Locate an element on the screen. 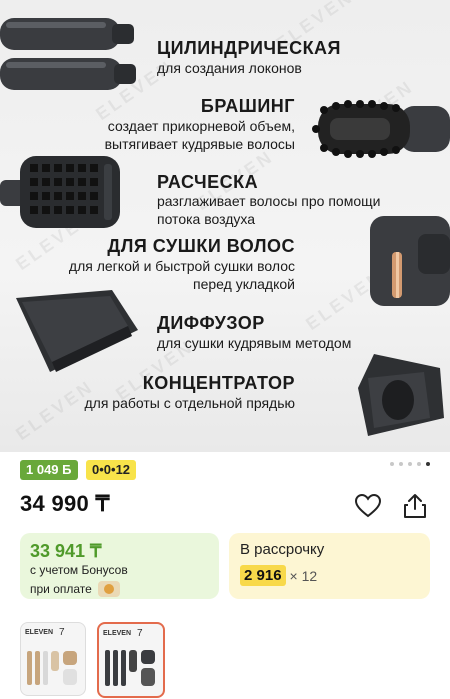 The height and width of the screenshot is (699, 450). installment-amount: 2 916 is located at coordinates (263, 575).